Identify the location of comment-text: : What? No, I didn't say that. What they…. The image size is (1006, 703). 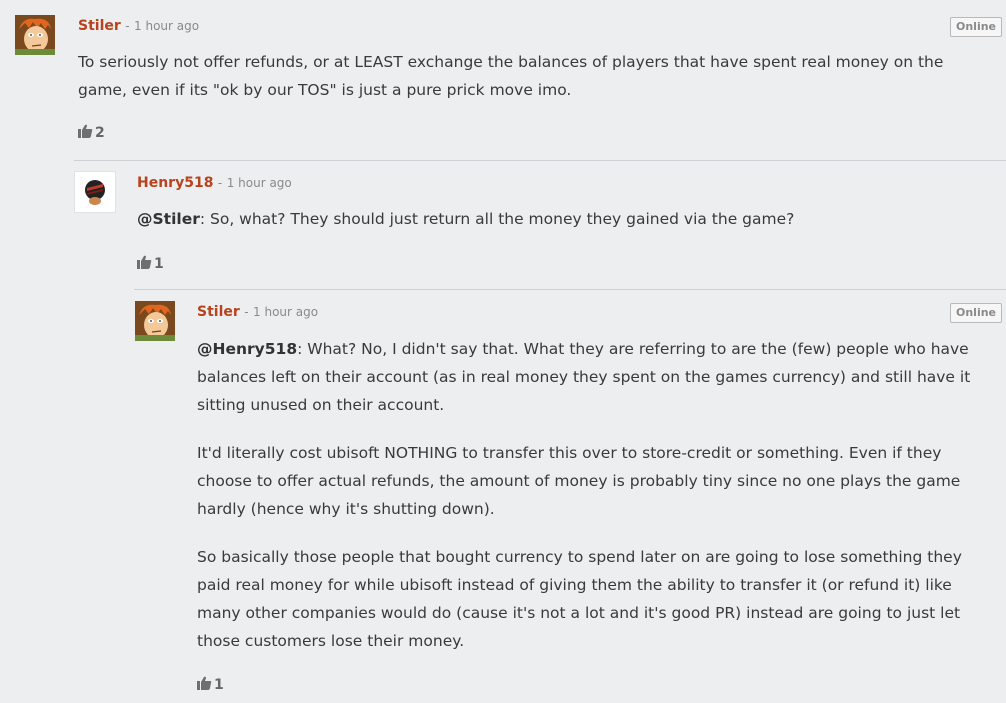
(584, 377).